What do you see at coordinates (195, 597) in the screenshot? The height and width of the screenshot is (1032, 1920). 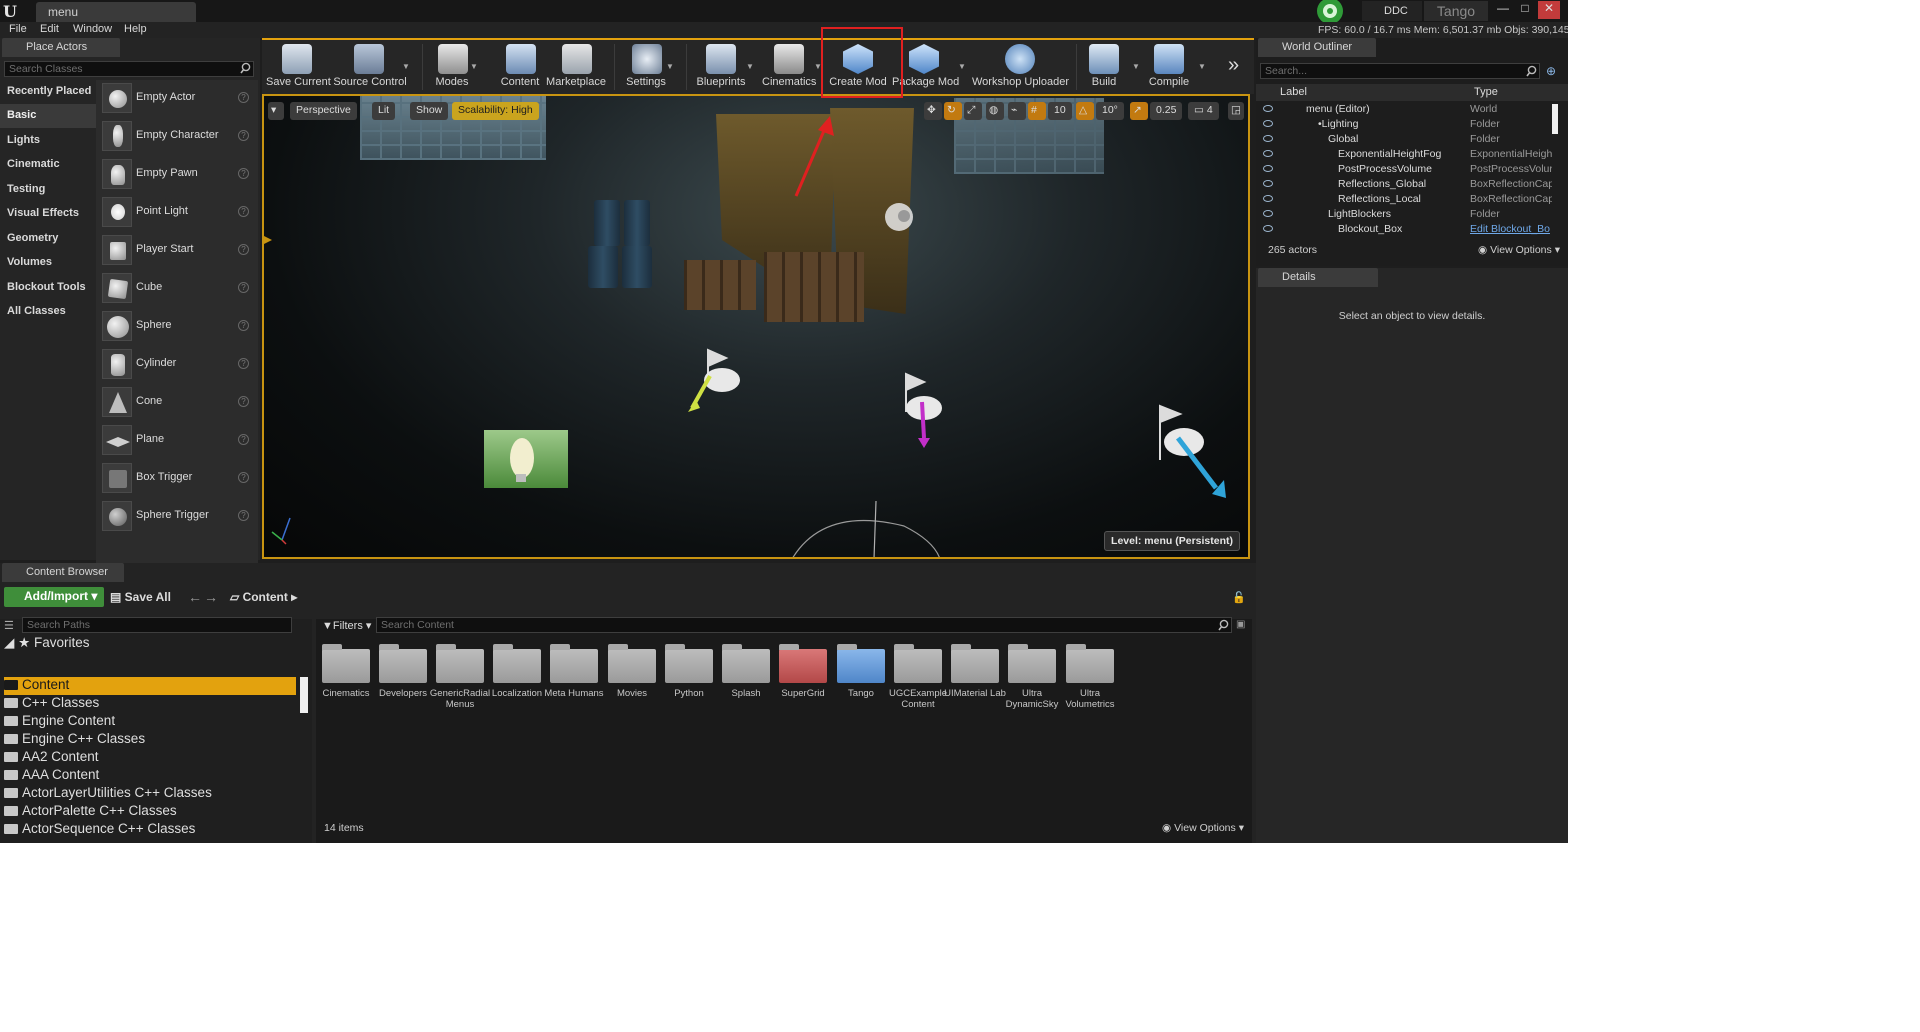 I see `back-button: ←` at bounding box center [195, 597].